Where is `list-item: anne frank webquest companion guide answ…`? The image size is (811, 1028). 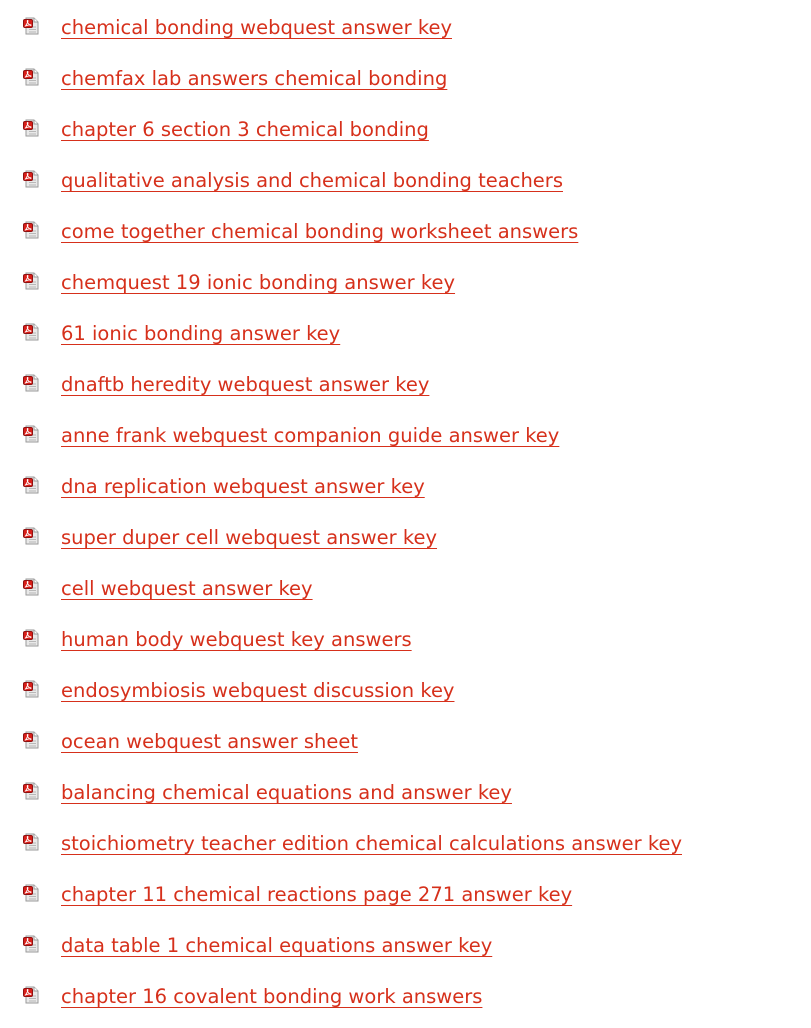 list-item: anne frank webquest companion guide answ… is located at coordinates (405, 440).